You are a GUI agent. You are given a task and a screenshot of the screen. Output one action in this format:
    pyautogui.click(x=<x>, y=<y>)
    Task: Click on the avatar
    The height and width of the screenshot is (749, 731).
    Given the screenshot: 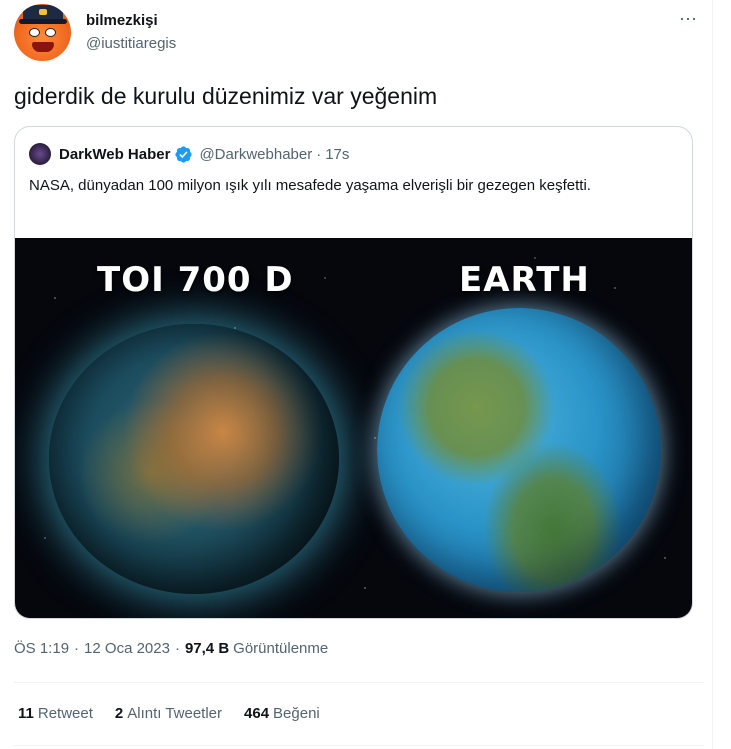 What is the action you would take?
    pyautogui.click(x=42, y=32)
    